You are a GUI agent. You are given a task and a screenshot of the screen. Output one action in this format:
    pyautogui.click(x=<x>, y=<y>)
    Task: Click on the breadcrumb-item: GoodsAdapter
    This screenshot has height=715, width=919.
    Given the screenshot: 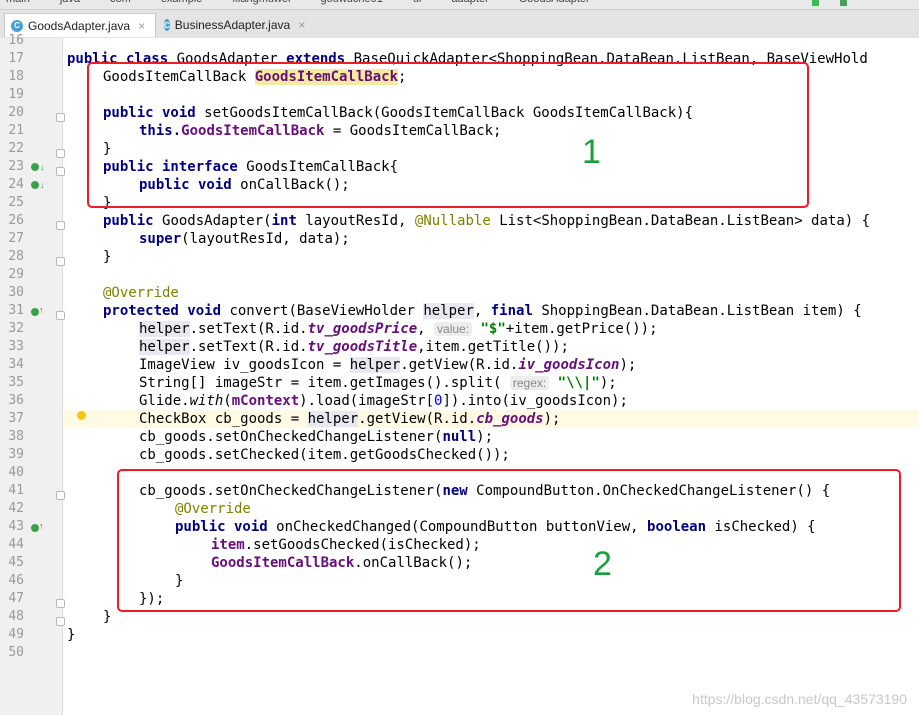 What is the action you would take?
    pyautogui.click(x=554, y=2)
    